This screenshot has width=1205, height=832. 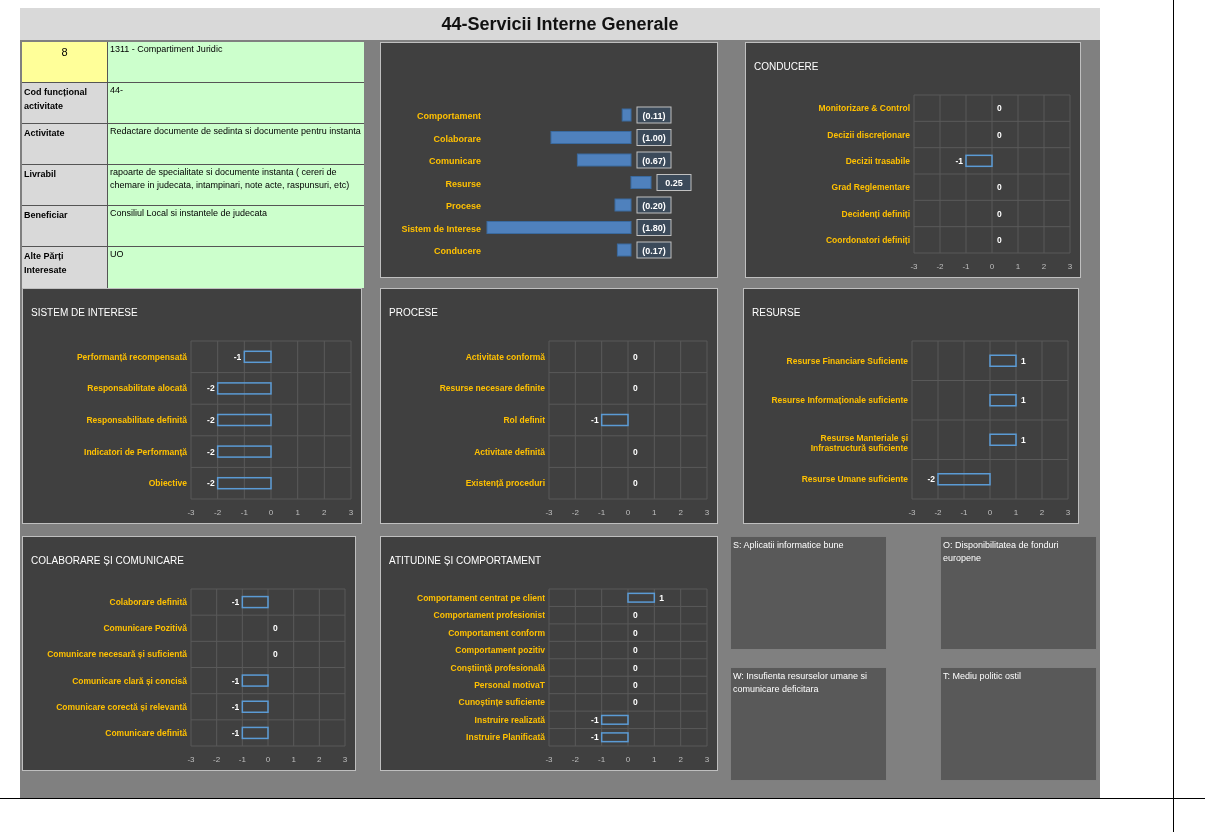 I want to click on category-label: Rol definit, so click(x=524, y=420).